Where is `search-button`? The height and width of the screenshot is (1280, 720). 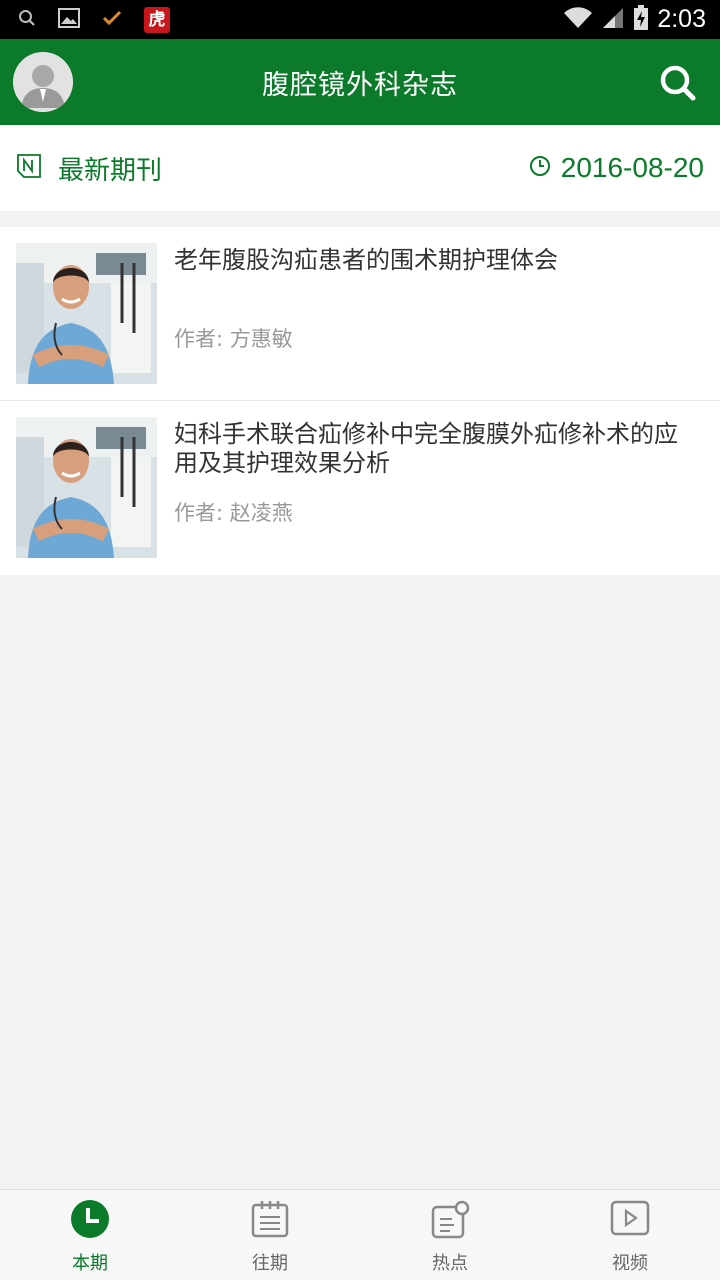
search-button is located at coordinates (678, 83).